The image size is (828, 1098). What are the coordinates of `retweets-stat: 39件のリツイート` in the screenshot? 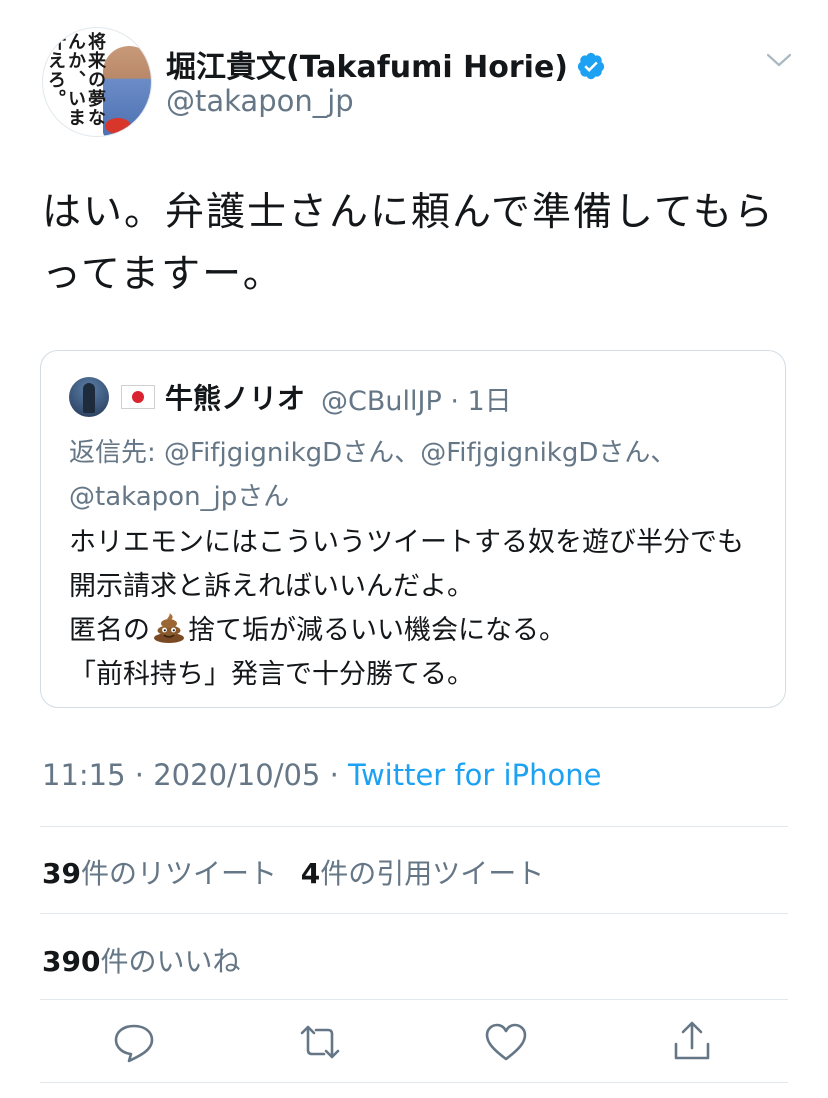 It's located at (159, 873).